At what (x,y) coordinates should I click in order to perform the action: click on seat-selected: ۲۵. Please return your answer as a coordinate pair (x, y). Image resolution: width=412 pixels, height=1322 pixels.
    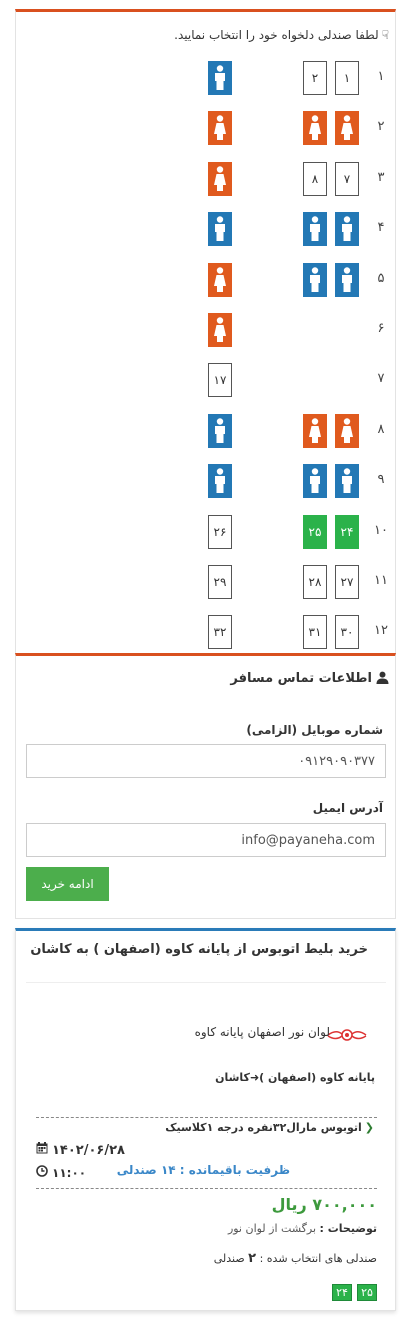
    Looking at the image, I should click on (315, 532).